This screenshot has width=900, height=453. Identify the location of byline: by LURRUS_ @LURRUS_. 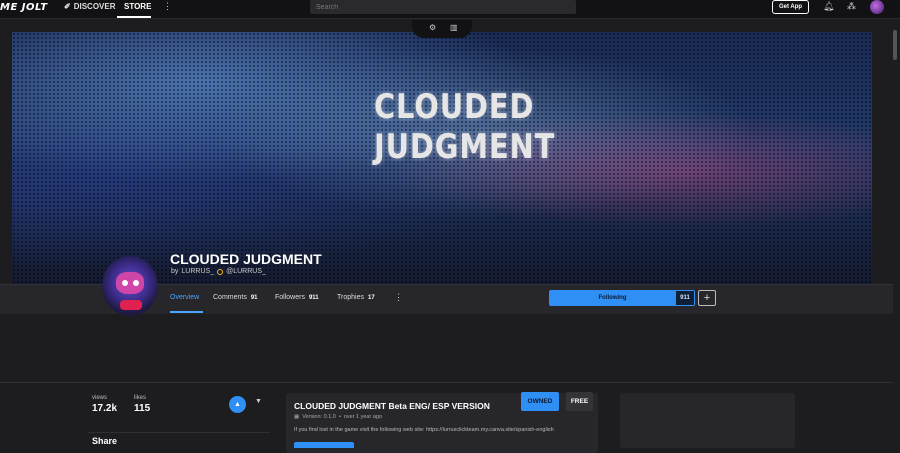
(218, 271).